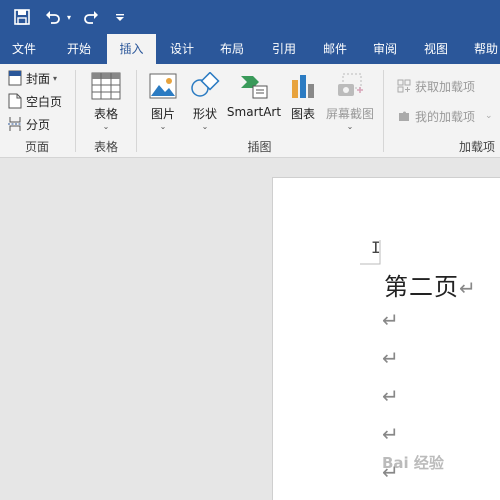 Image resolution: width=500 pixels, height=500 pixels. What do you see at coordinates (383, 111) in the screenshot?
I see `group-divider` at bounding box center [383, 111].